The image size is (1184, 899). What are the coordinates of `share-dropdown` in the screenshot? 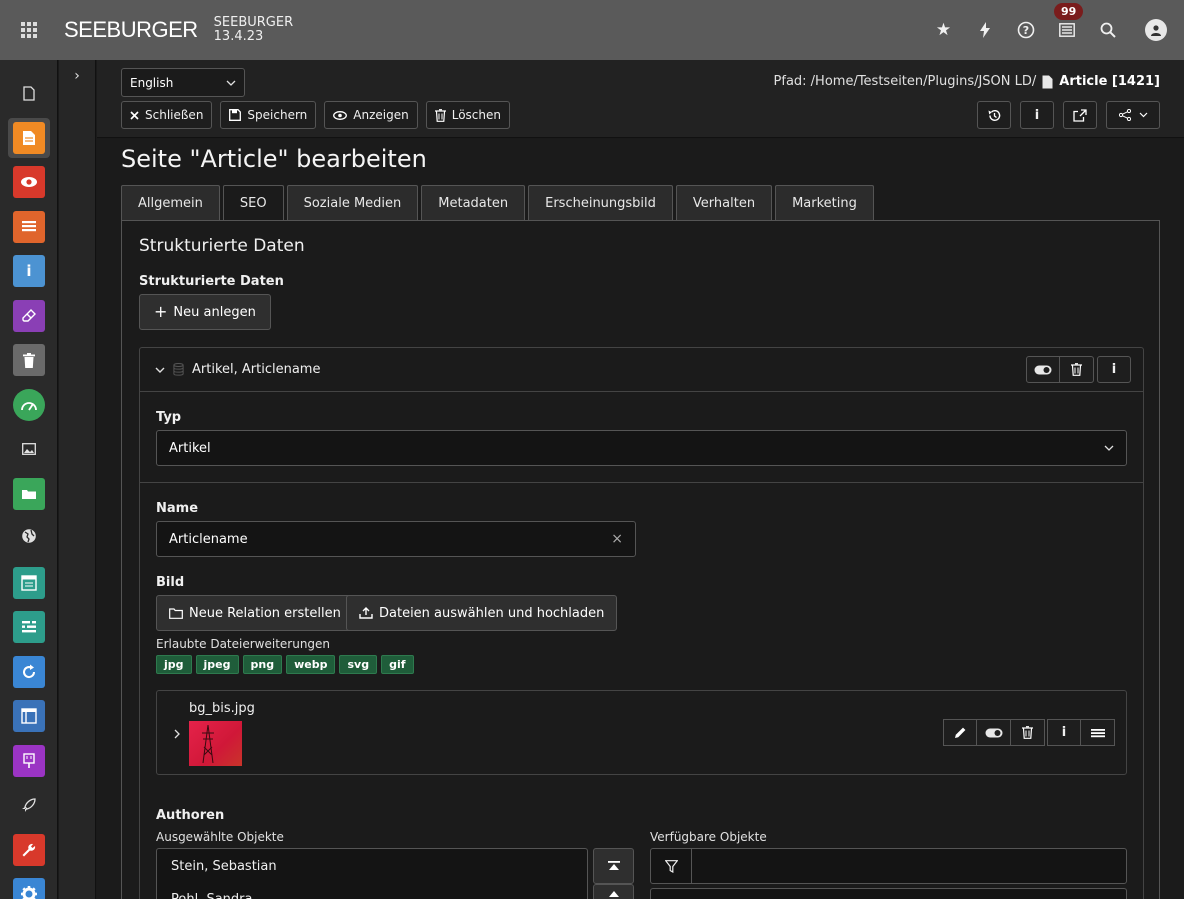 It's located at (1133, 115).